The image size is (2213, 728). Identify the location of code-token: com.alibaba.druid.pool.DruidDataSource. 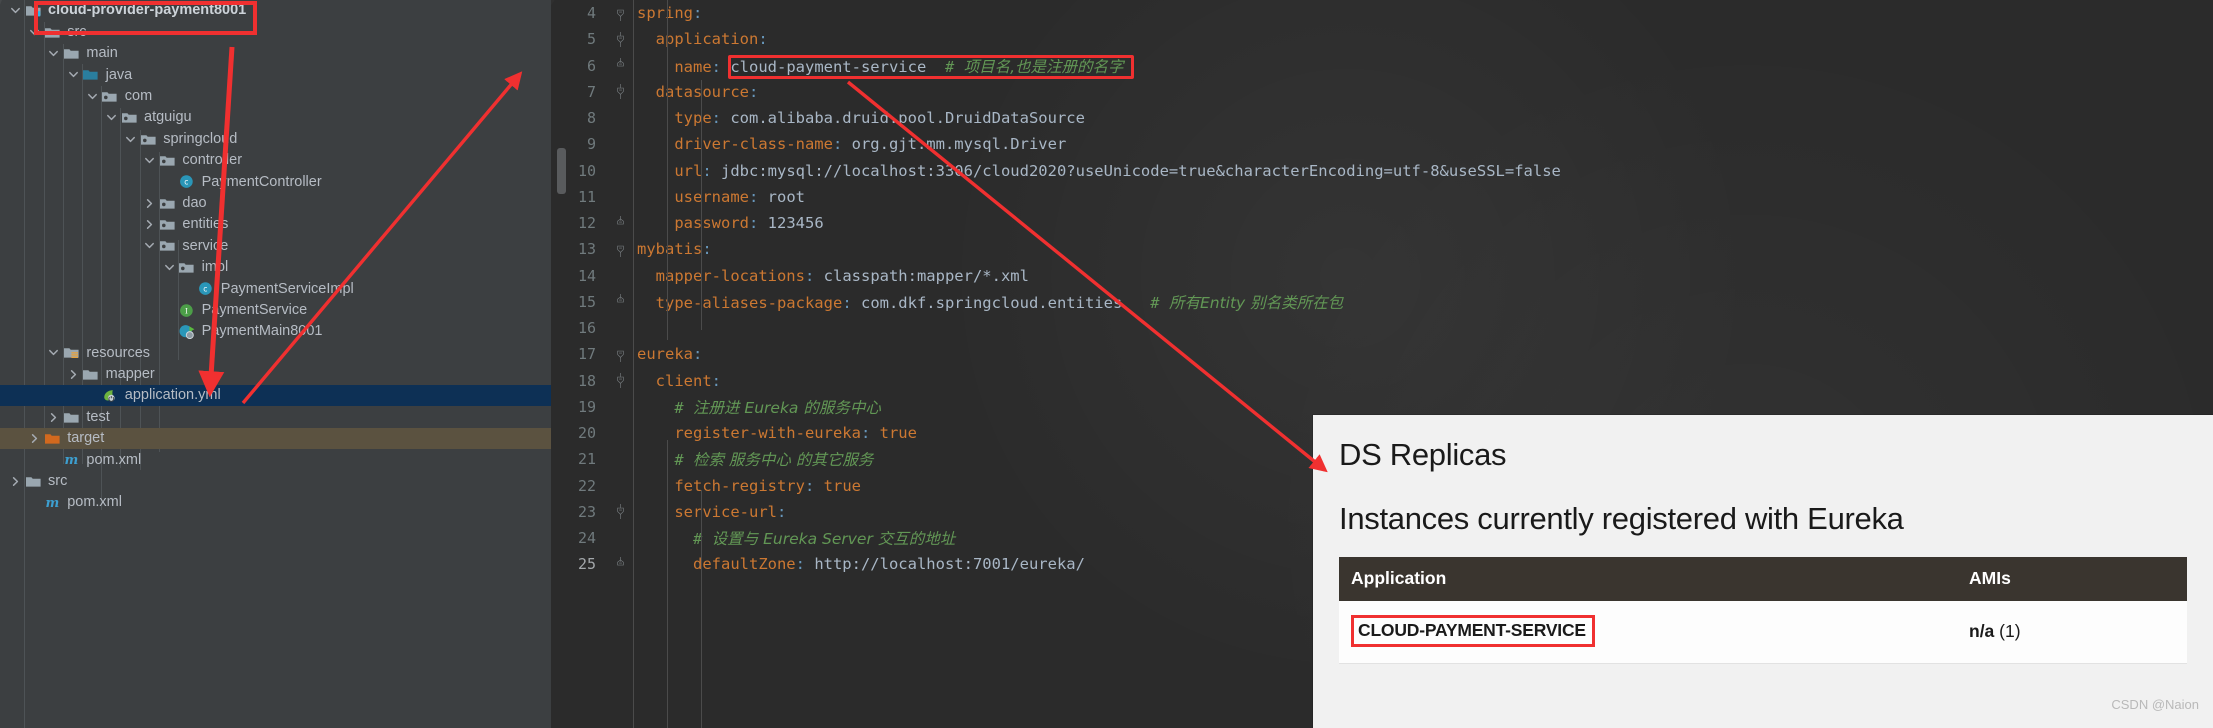
(907, 118).